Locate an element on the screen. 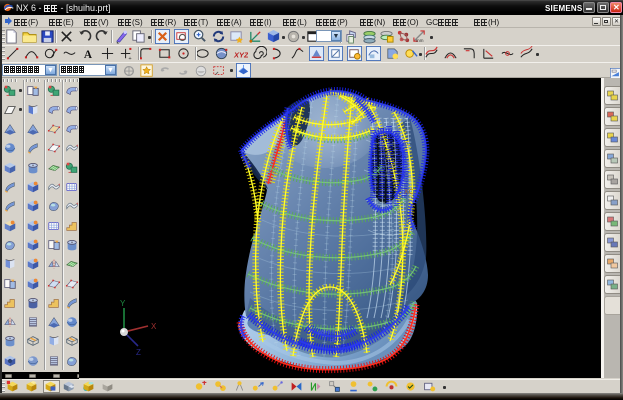 The image size is (623, 400). svg-text: XYZ is located at coordinates (240, 54).